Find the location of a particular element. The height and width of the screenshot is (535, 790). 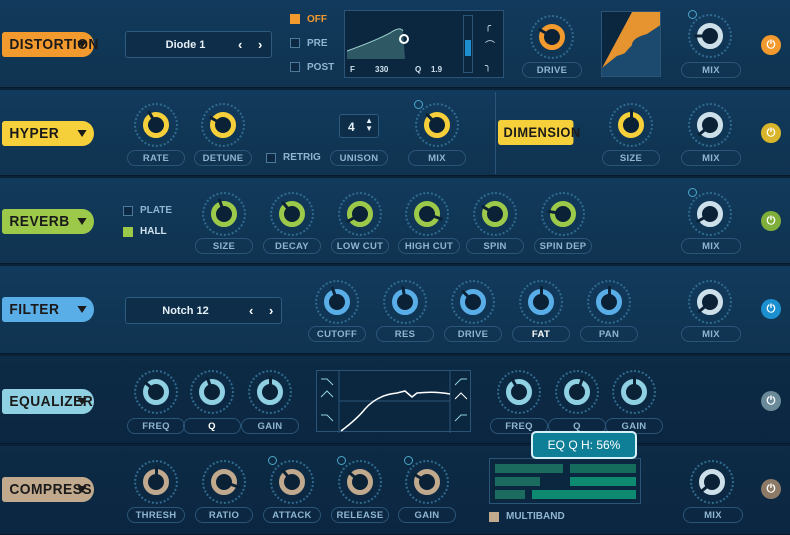

low-cut-label: LOW CUT is located at coordinates (360, 246).